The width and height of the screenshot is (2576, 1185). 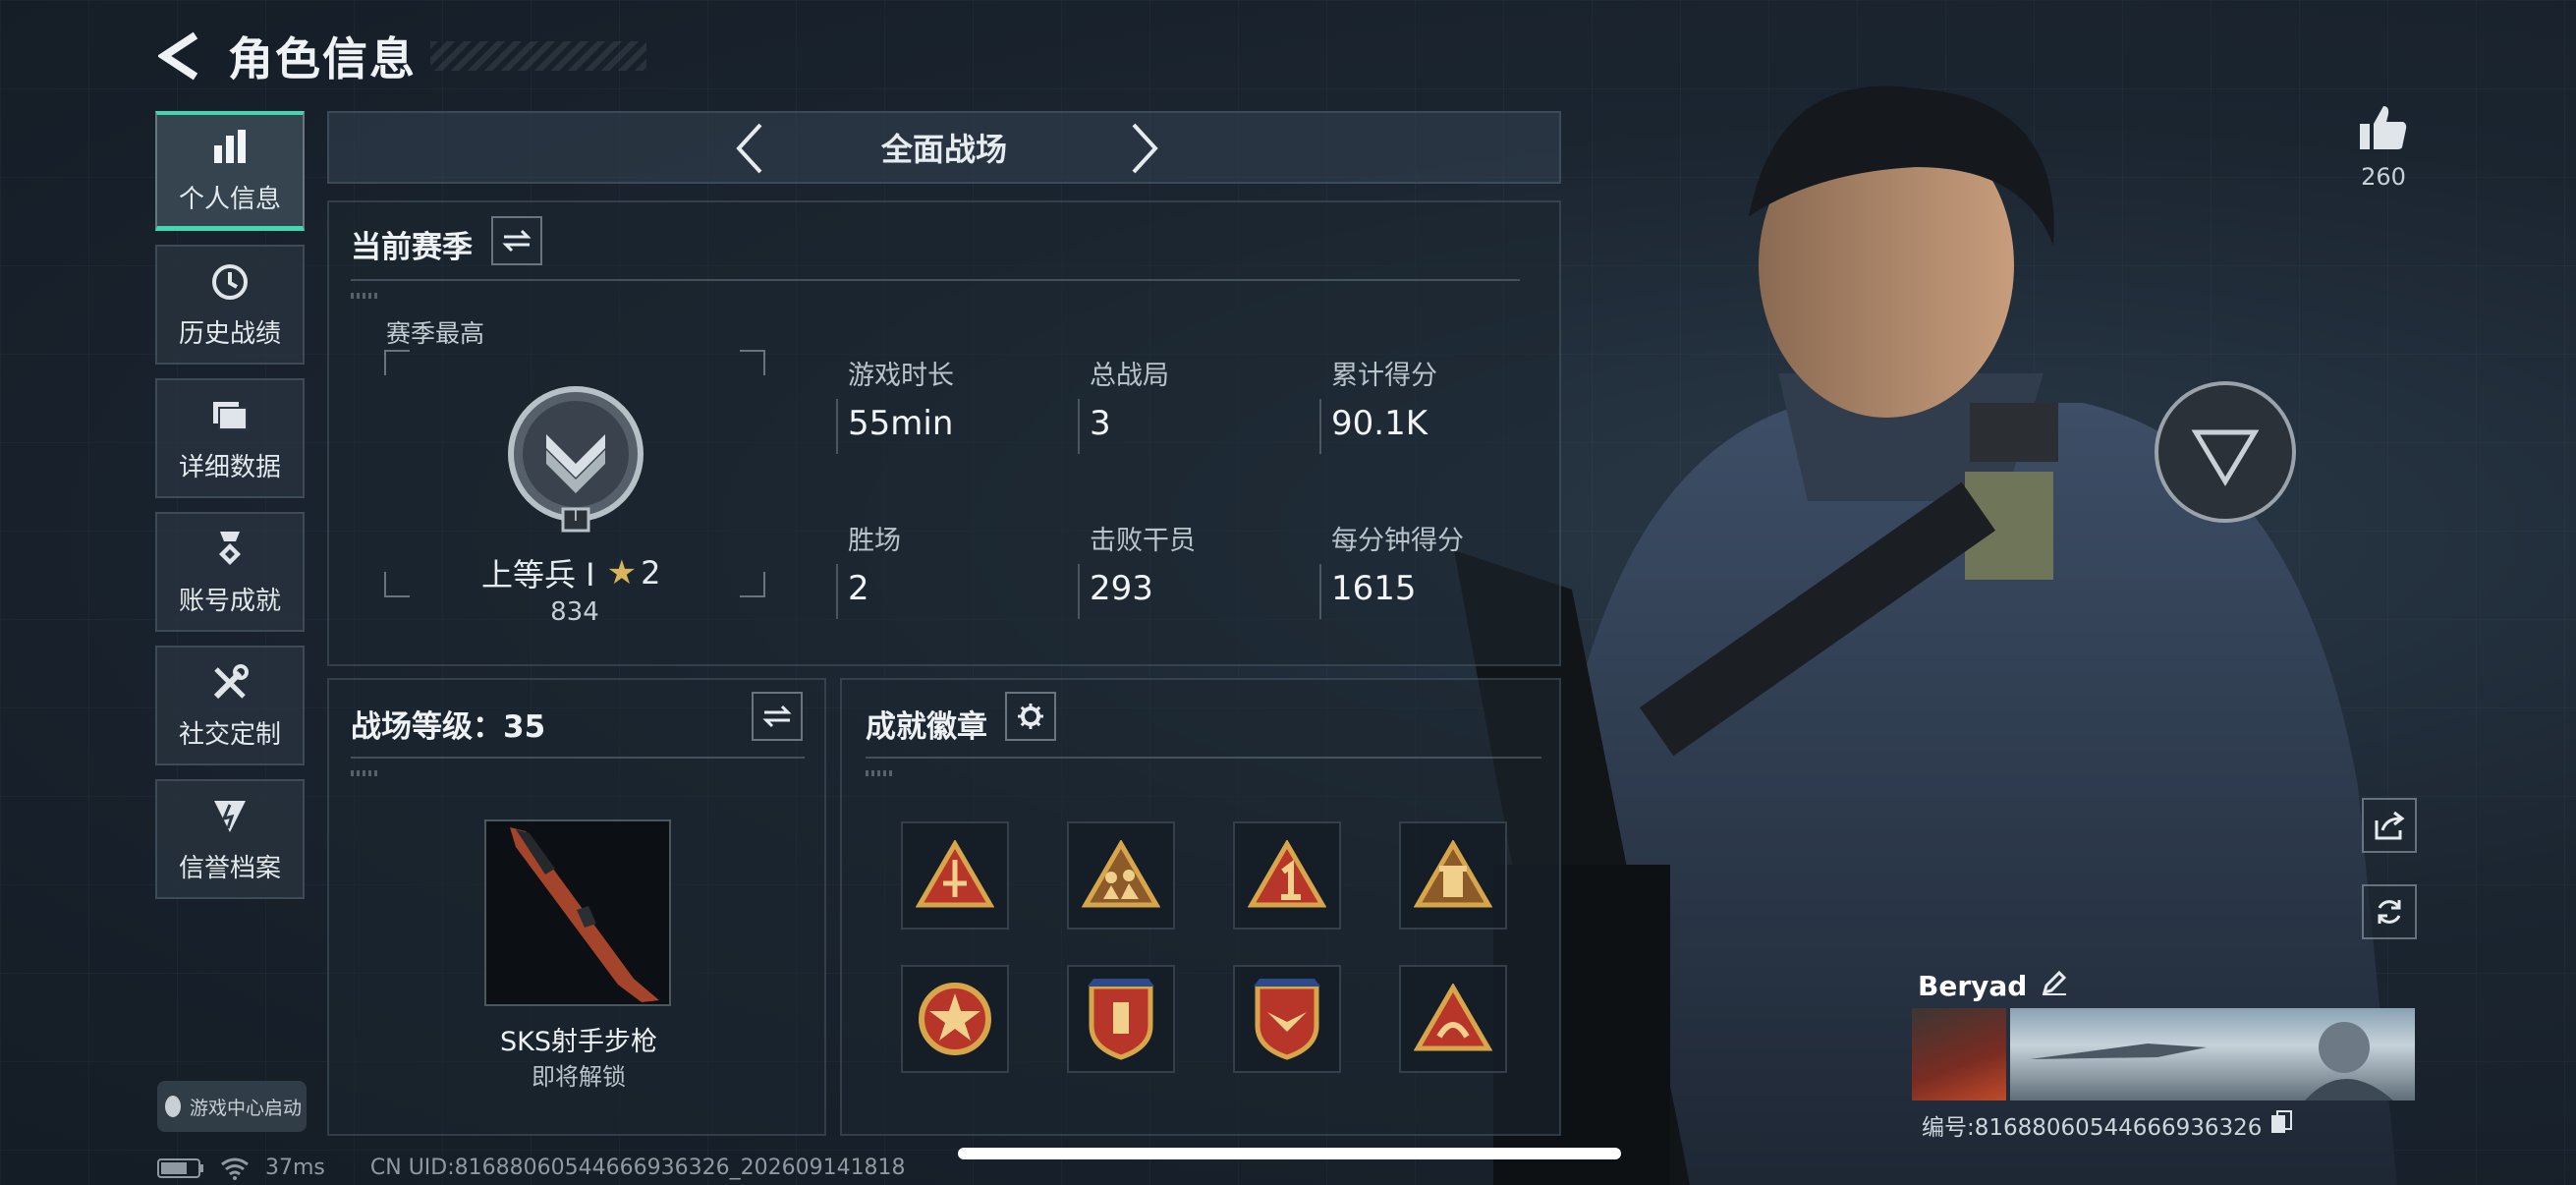 What do you see at coordinates (538, 56) in the screenshot?
I see `title-decoration` at bounding box center [538, 56].